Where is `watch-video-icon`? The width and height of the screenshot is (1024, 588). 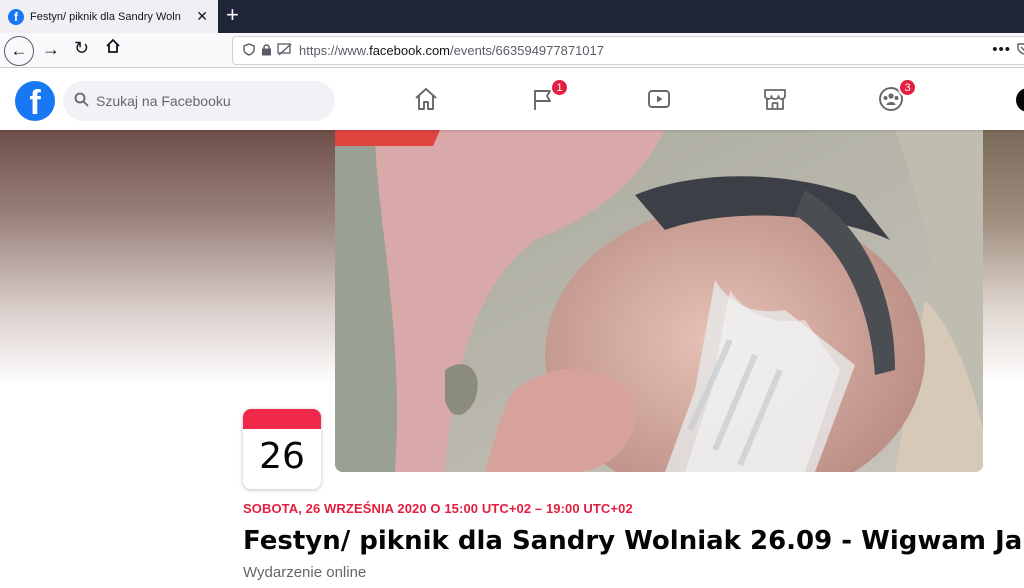
watch-video-icon is located at coordinates (659, 99).